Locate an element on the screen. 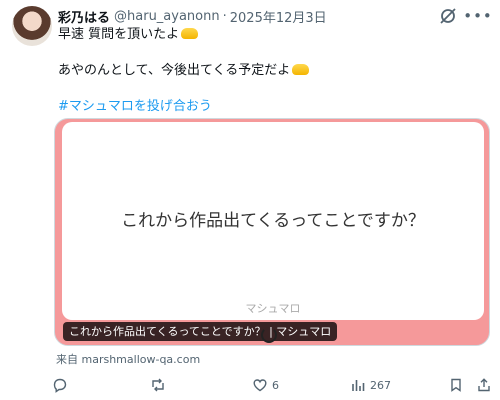 Image resolution: width=500 pixels, height=400 pixels. reply-icon is located at coordinates (60, 385).